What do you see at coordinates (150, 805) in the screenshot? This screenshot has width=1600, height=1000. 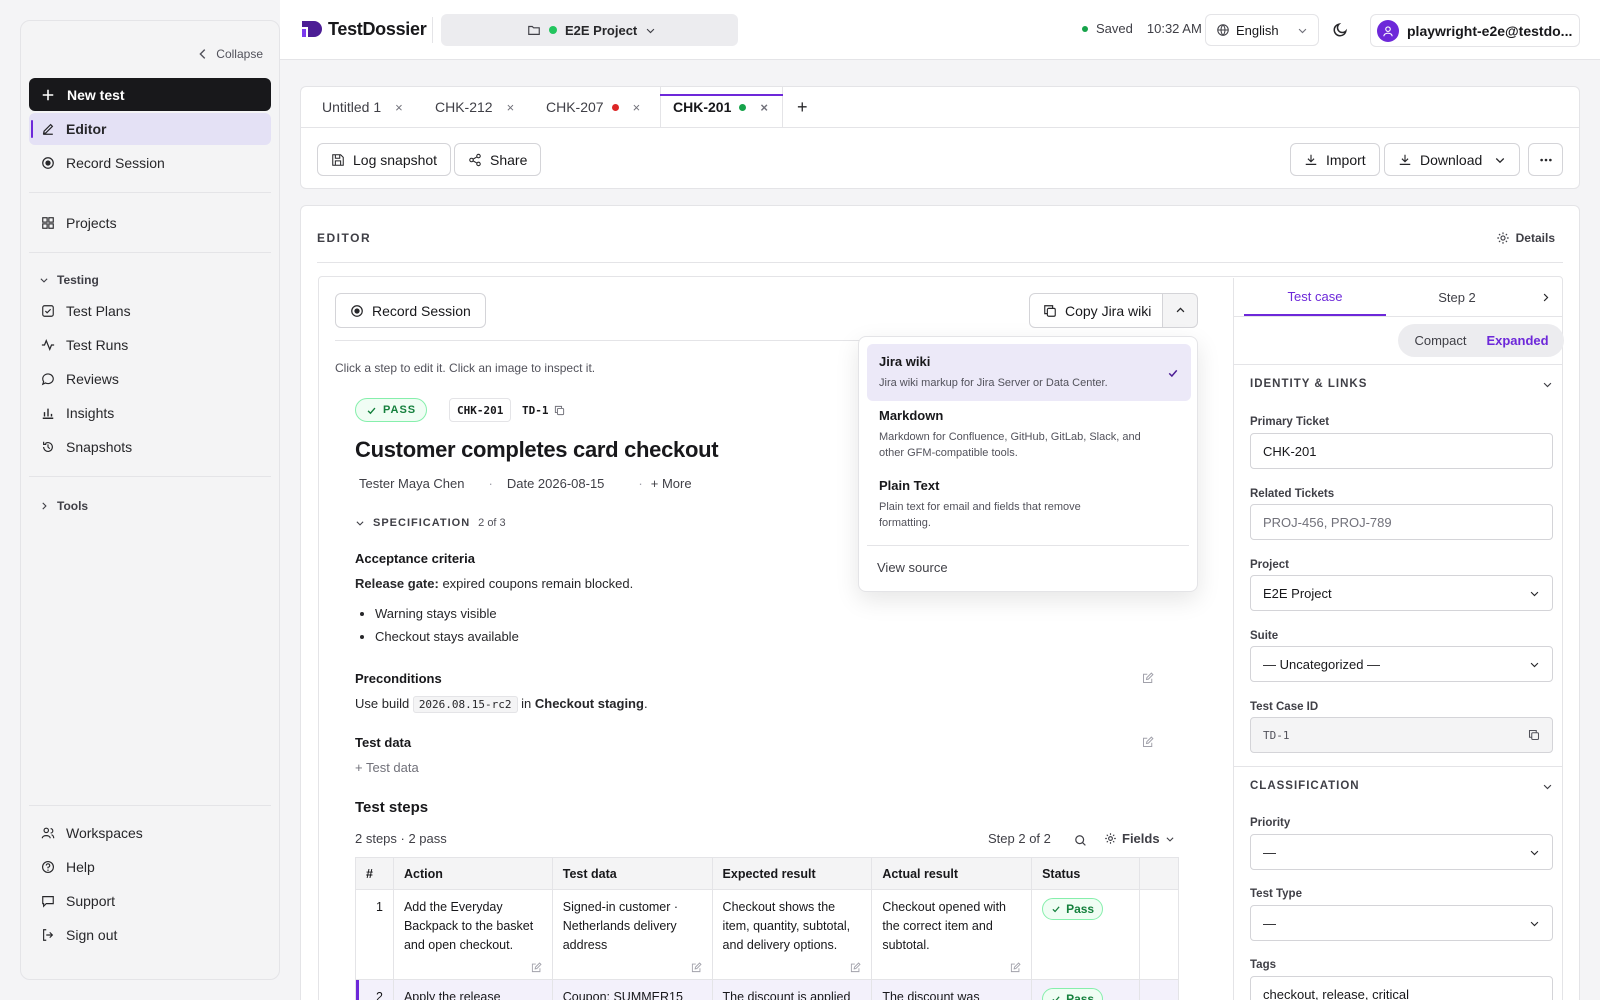 I see `divider` at bounding box center [150, 805].